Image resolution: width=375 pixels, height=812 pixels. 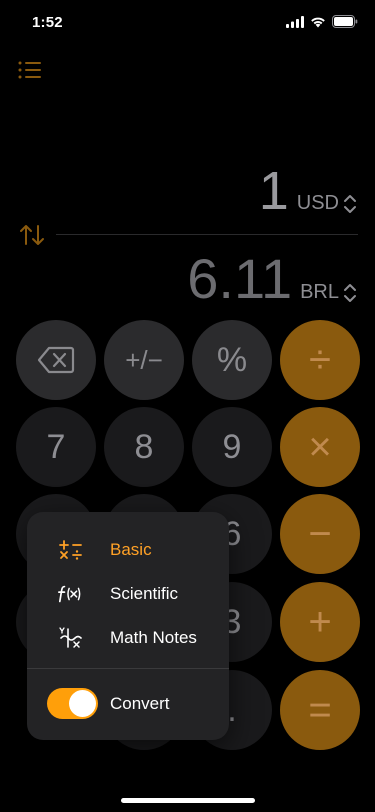 What do you see at coordinates (71, 594) in the screenshot?
I see `function-icon` at bounding box center [71, 594].